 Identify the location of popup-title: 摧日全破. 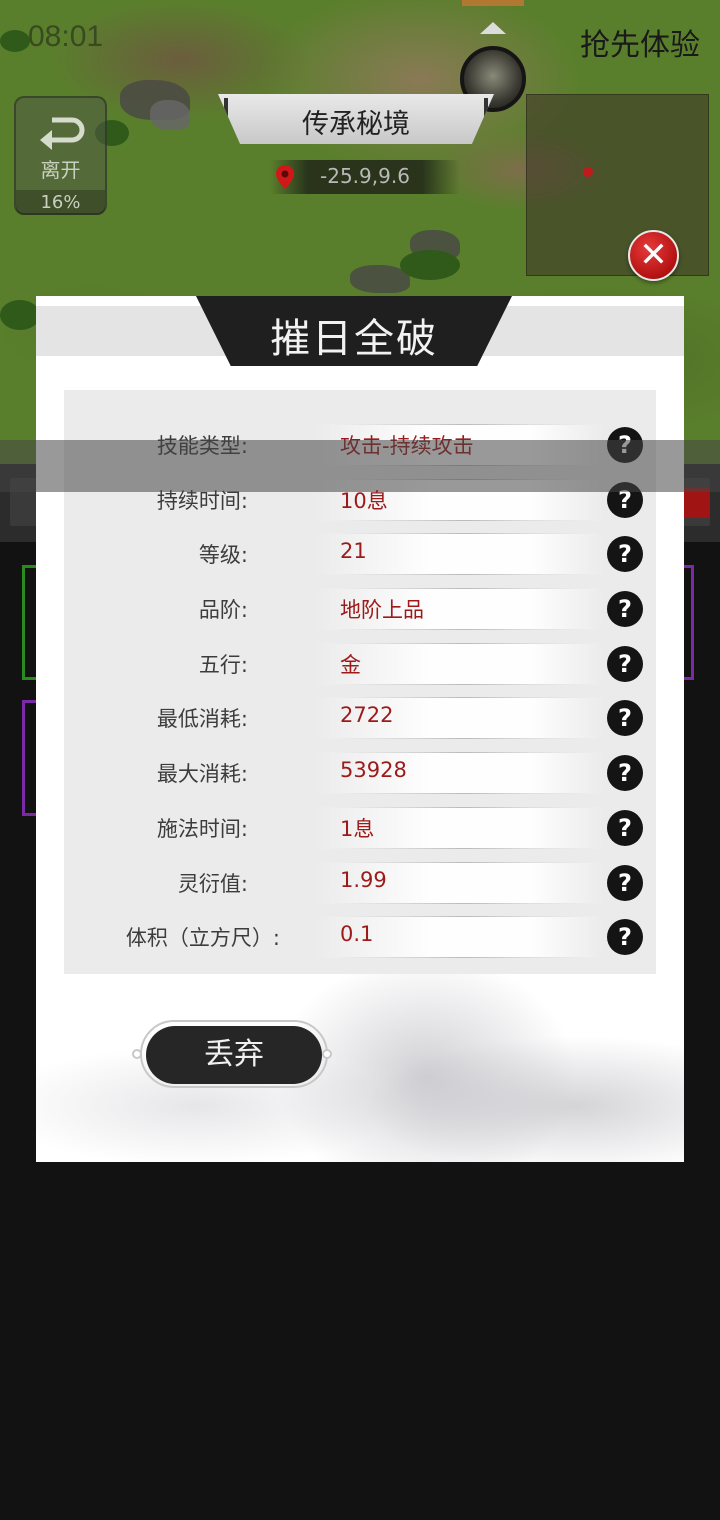
(354, 339).